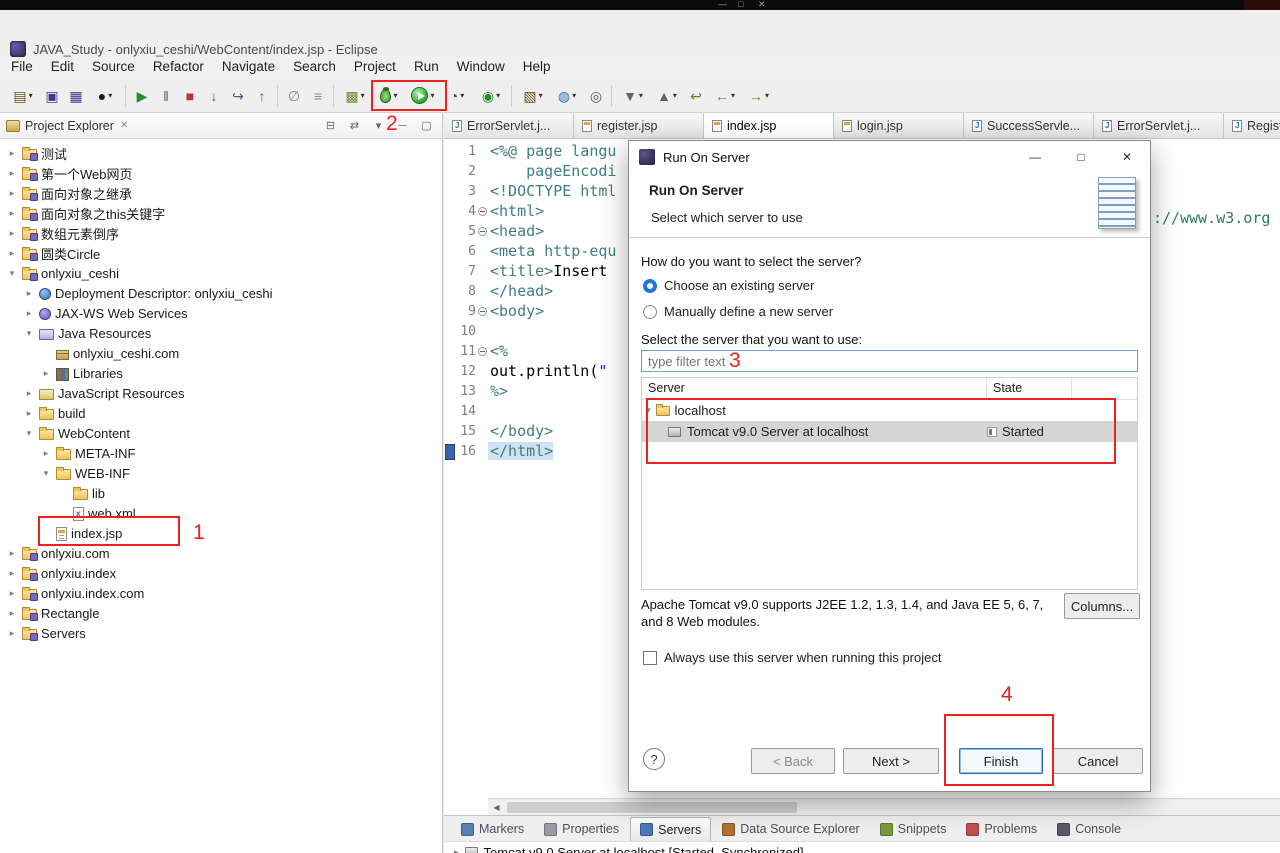  Describe the element at coordinates (221, 473) in the screenshot. I see `tree-item: ▾ WEB-INF` at that location.